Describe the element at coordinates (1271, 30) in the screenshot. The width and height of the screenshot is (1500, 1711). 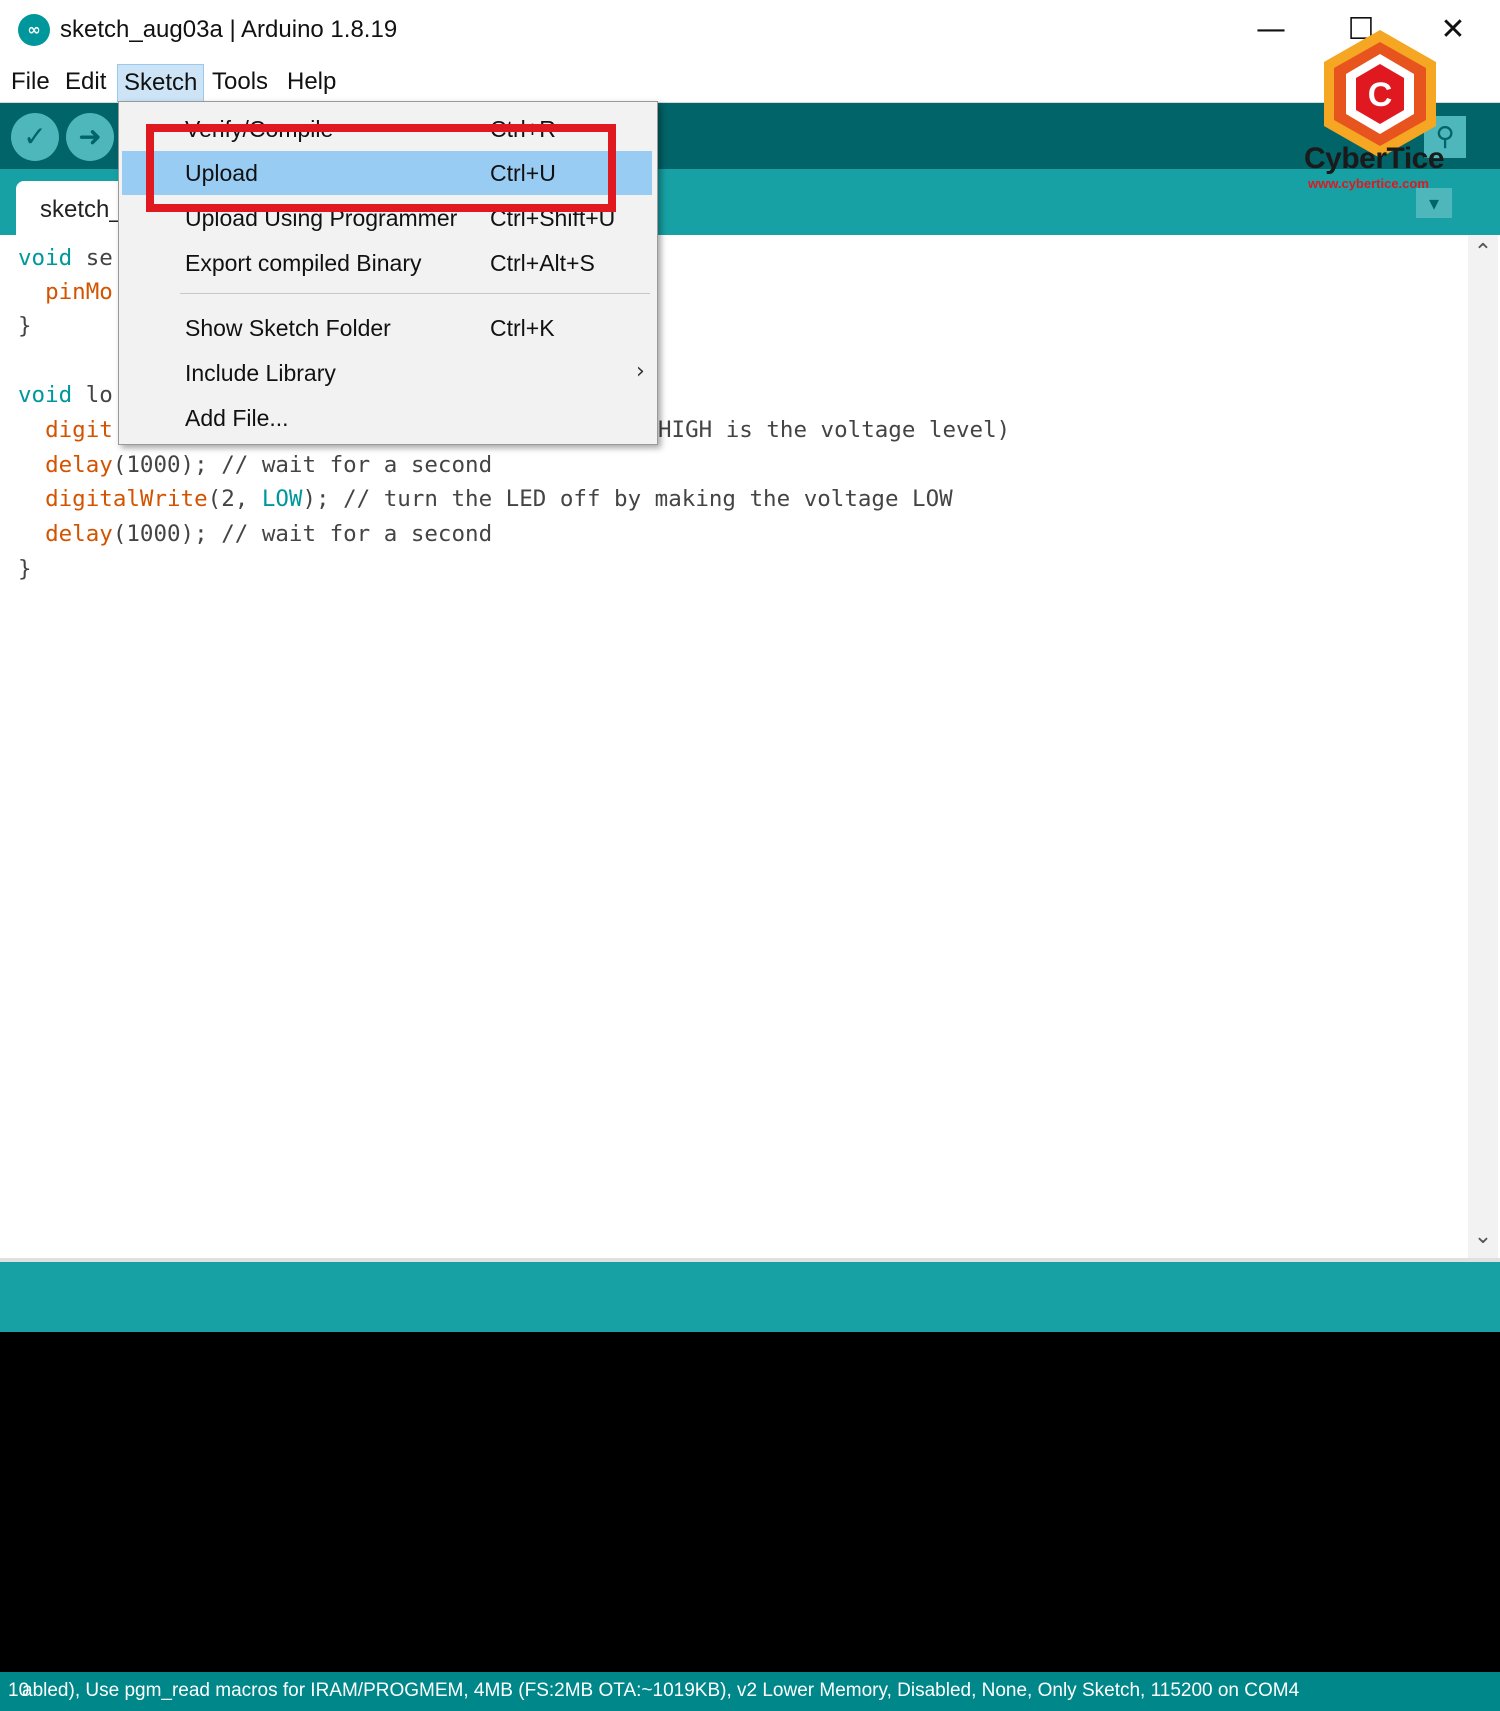
I see `minimize-icon: —` at that location.